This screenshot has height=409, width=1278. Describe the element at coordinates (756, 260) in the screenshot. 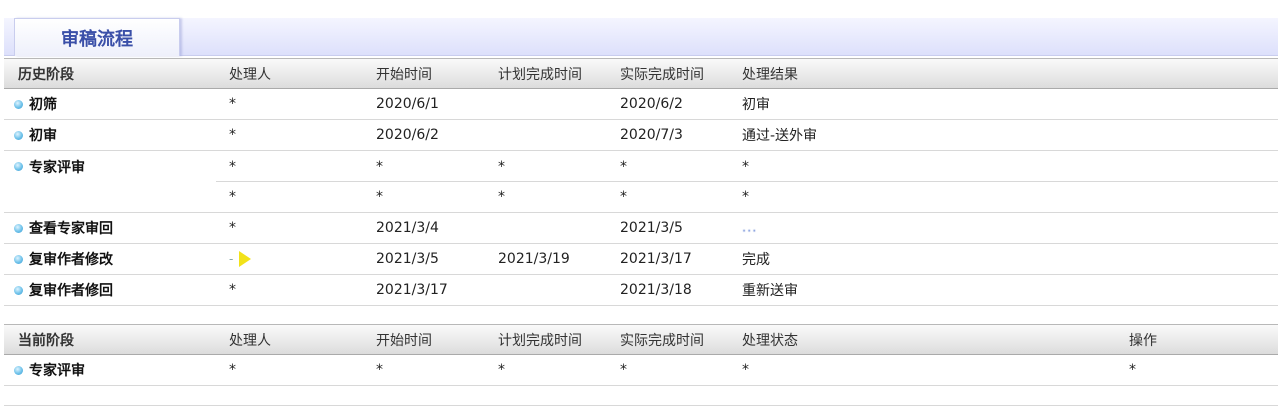

I see `result: 完成` at that location.